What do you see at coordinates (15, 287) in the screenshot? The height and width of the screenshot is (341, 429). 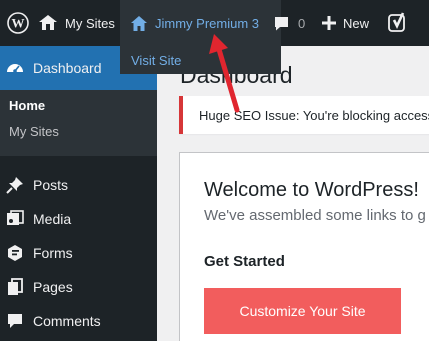 I see `pages-icon` at bounding box center [15, 287].